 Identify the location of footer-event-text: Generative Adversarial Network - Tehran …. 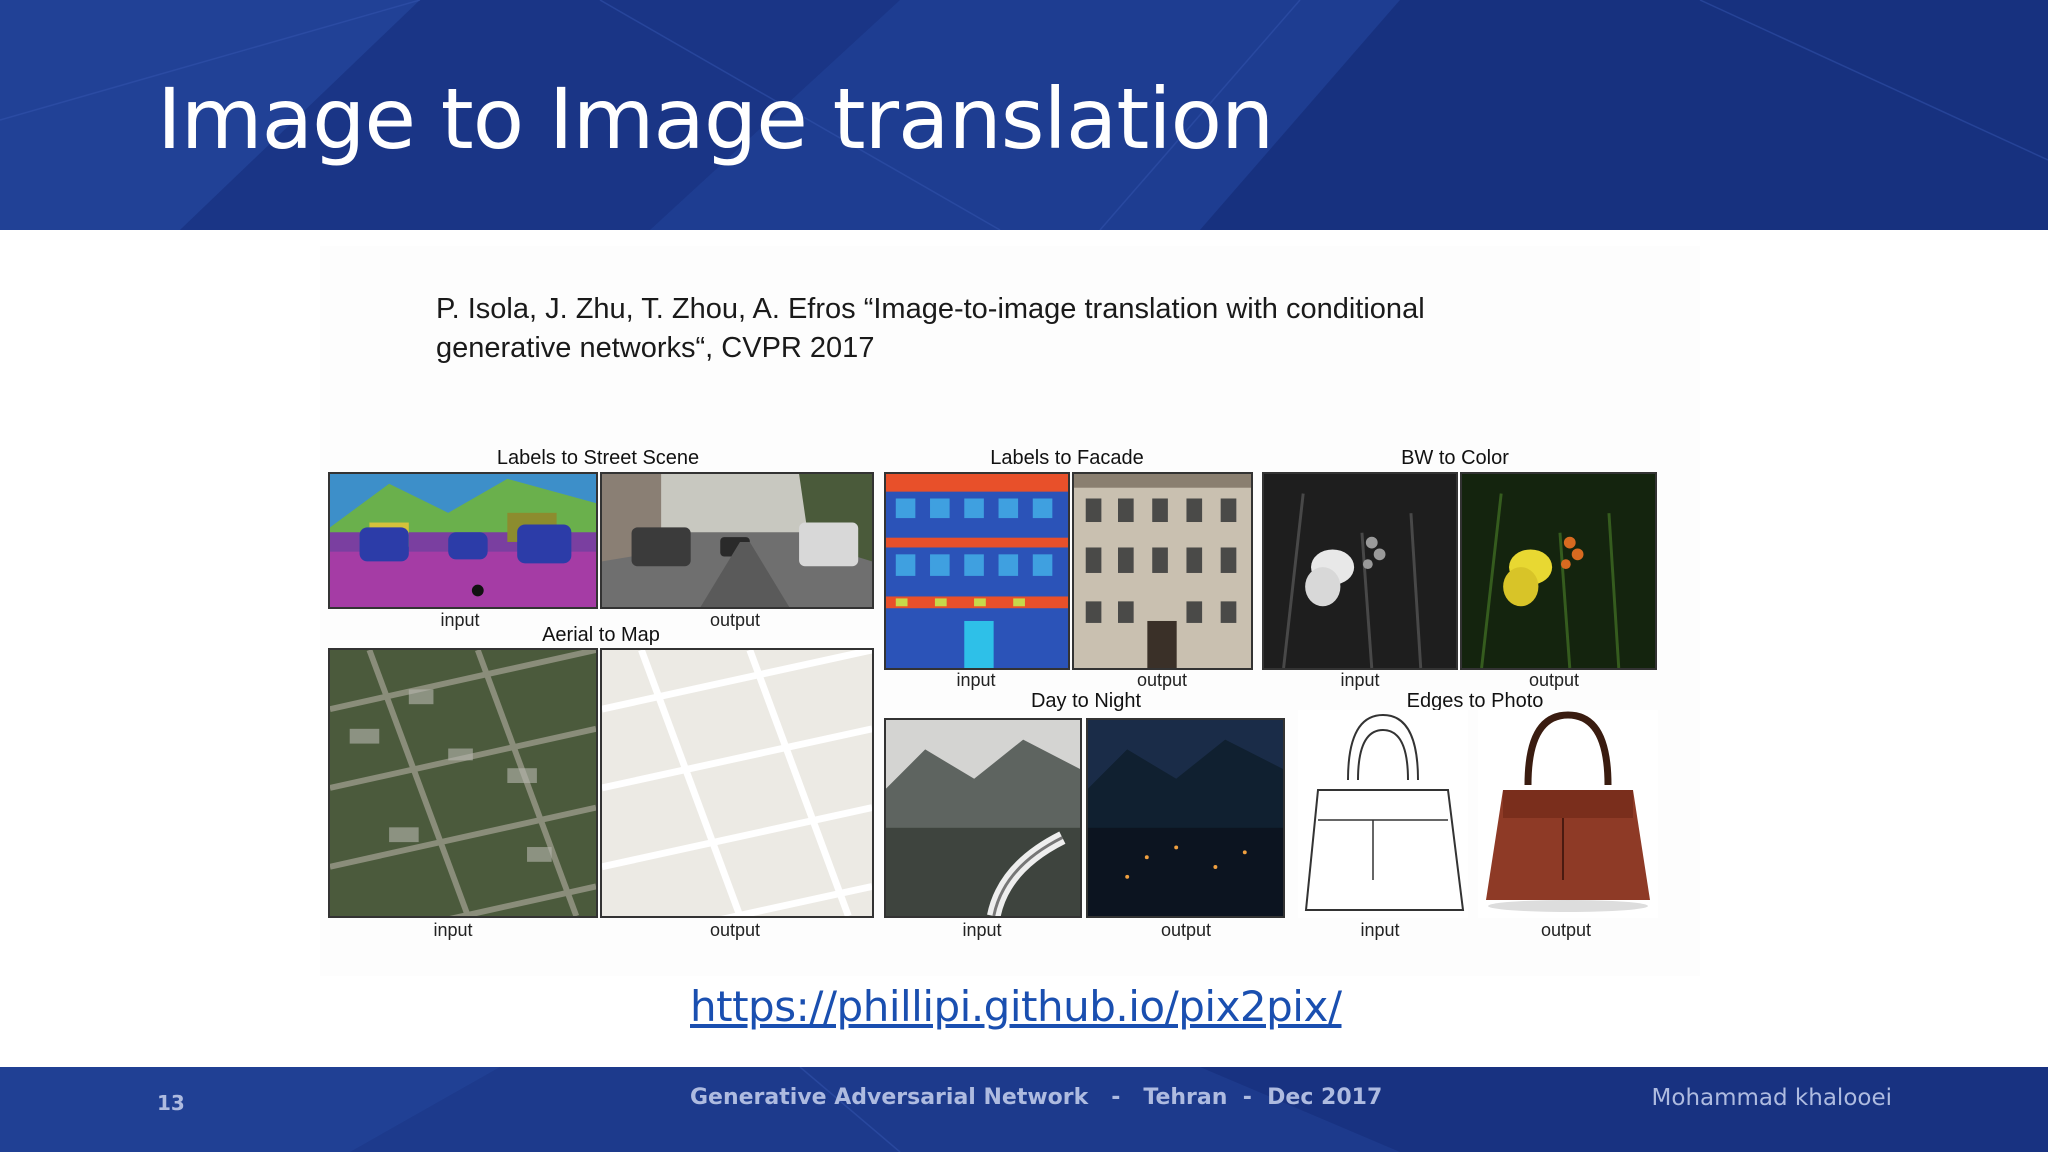
(1036, 1097).